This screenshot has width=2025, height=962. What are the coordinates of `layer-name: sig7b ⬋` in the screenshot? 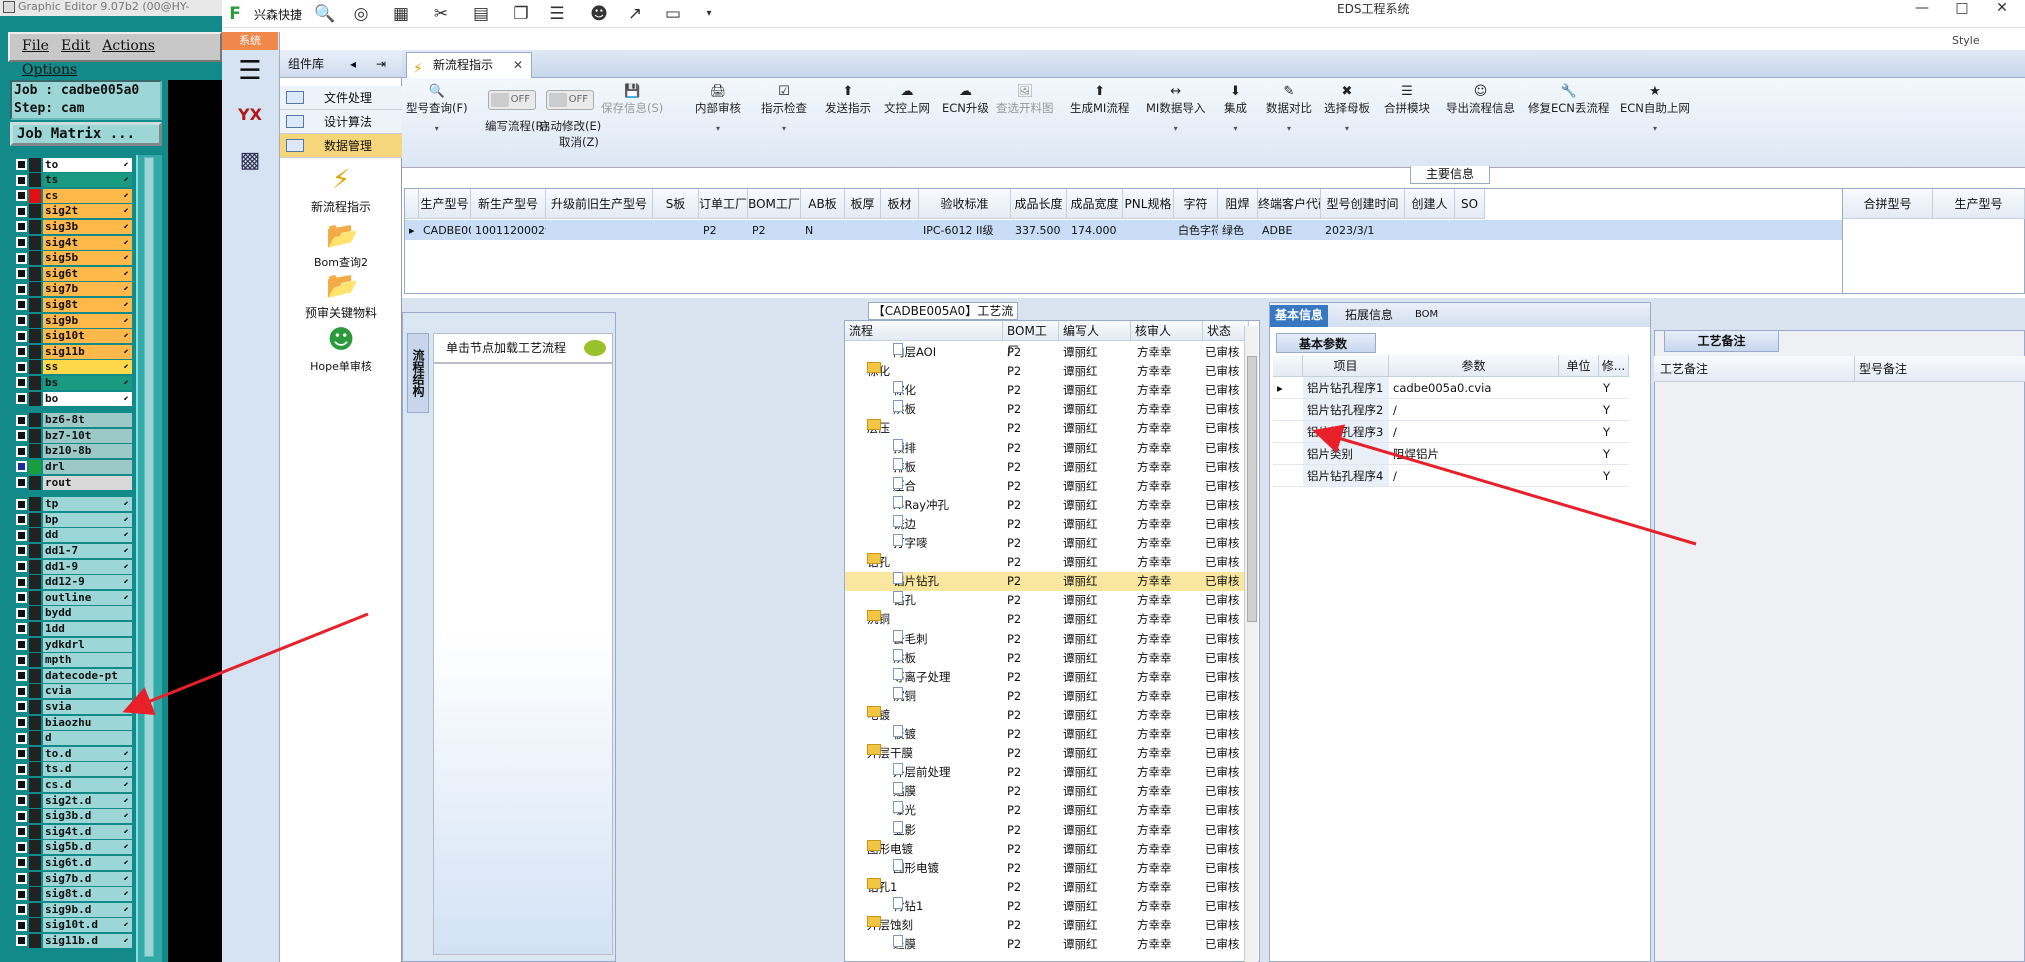 It's located at (87, 289).